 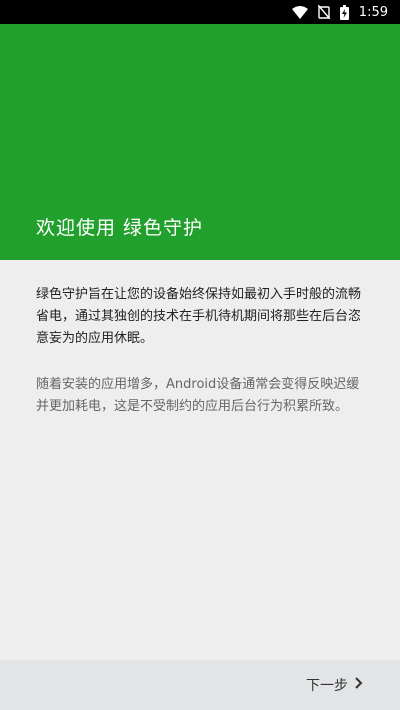 What do you see at coordinates (200, 12) in the screenshot?
I see `status-bar: 1:59` at bounding box center [200, 12].